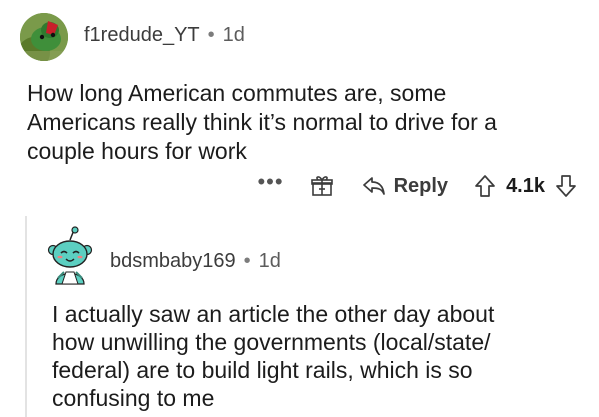 This screenshot has height=417, width=599. I want to click on snoo-avatar-icon, so click(70, 255).